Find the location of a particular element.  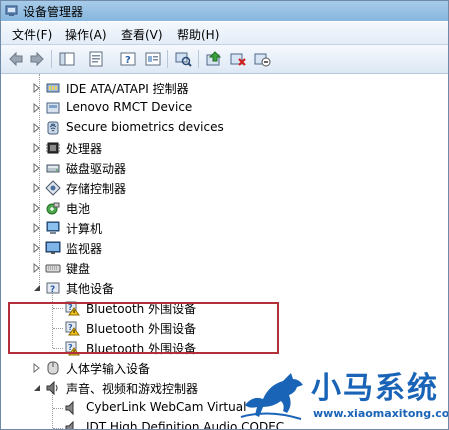

watermark: 小马系统 www.xiaomaxitong.com is located at coordinates (342, 395).